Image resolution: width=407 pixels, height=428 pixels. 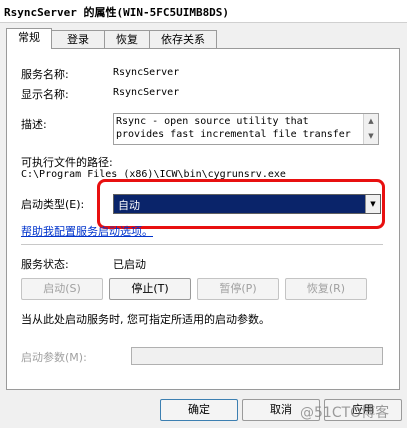 What do you see at coordinates (371, 136) in the screenshot?
I see `scroll-down-icon: ▼` at bounding box center [371, 136].